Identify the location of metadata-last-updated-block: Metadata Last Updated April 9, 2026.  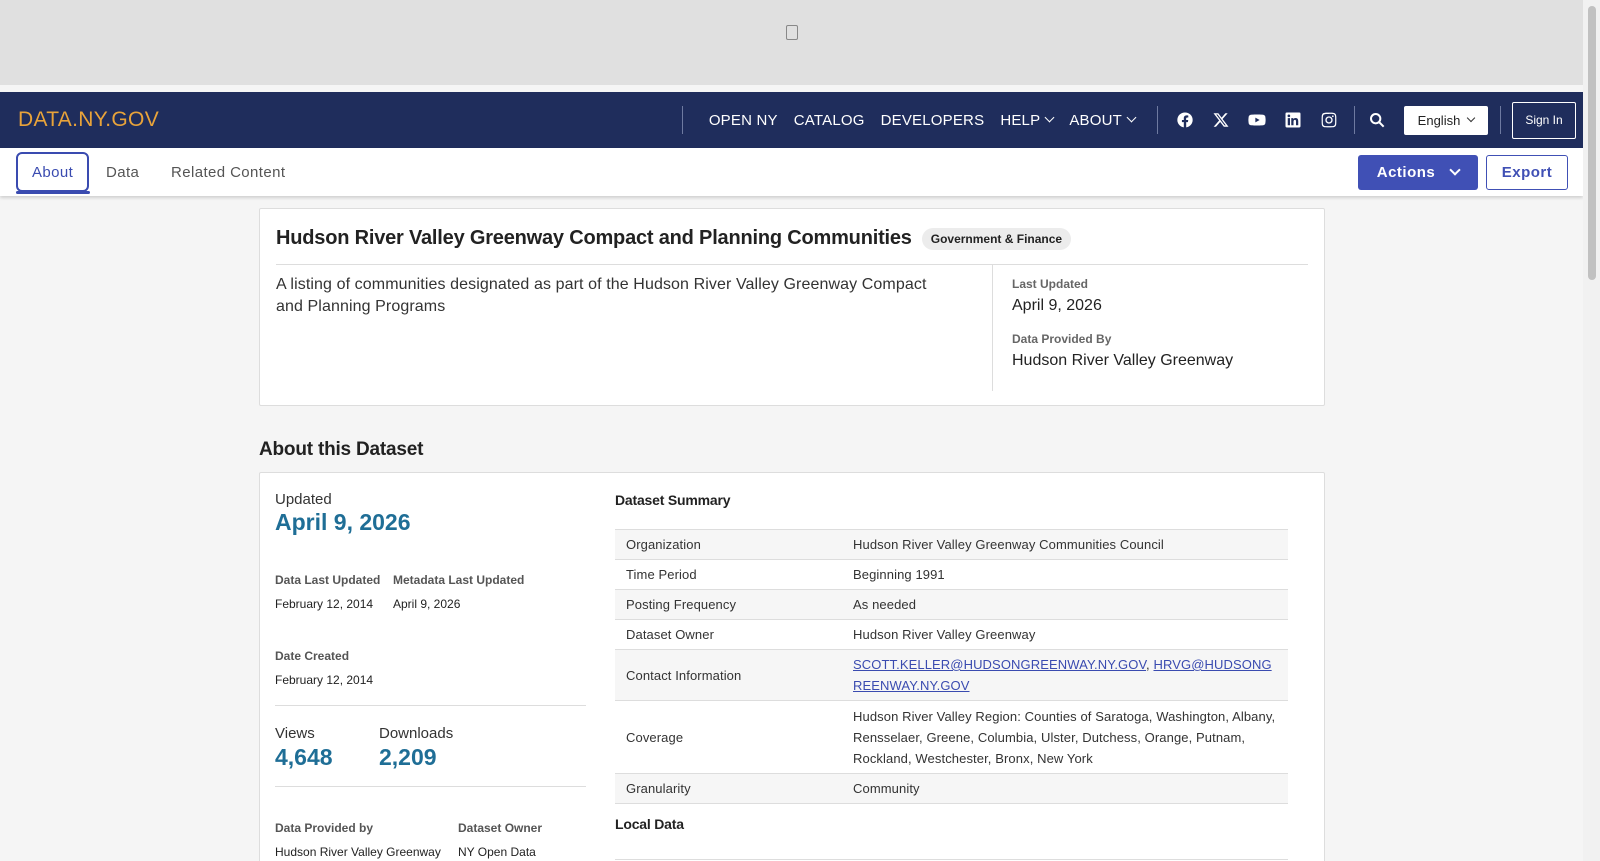
(458, 592).